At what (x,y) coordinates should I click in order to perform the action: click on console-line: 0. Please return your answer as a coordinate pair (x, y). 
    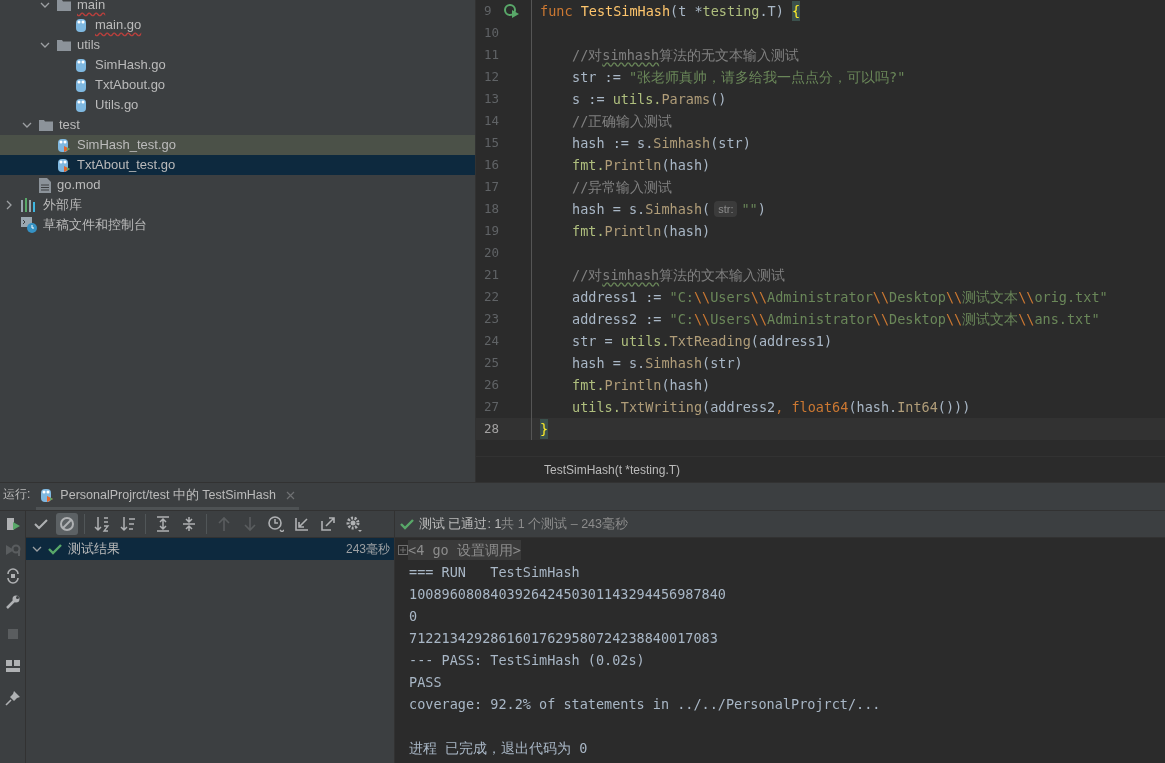
    Looking at the image, I should click on (413, 616).